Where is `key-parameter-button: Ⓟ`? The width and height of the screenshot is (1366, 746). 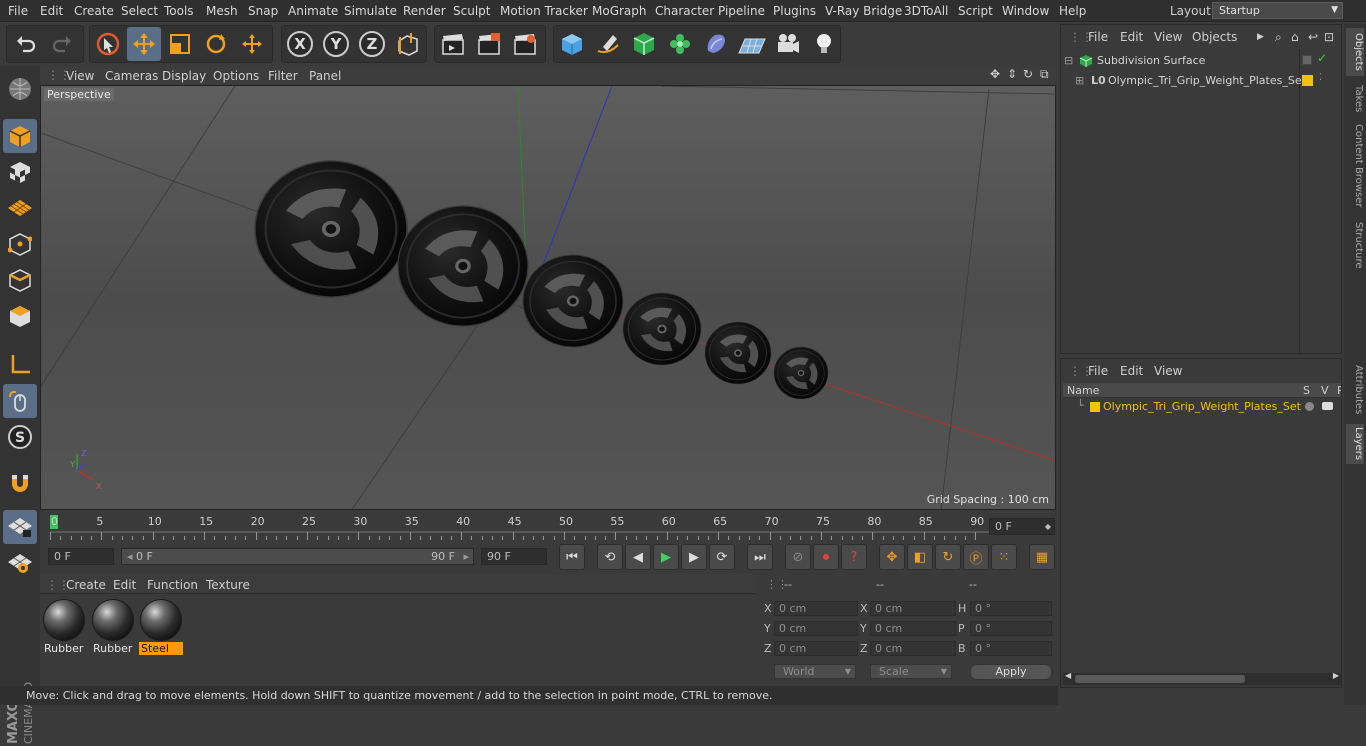 key-parameter-button: Ⓟ is located at coordinates (976, 557).